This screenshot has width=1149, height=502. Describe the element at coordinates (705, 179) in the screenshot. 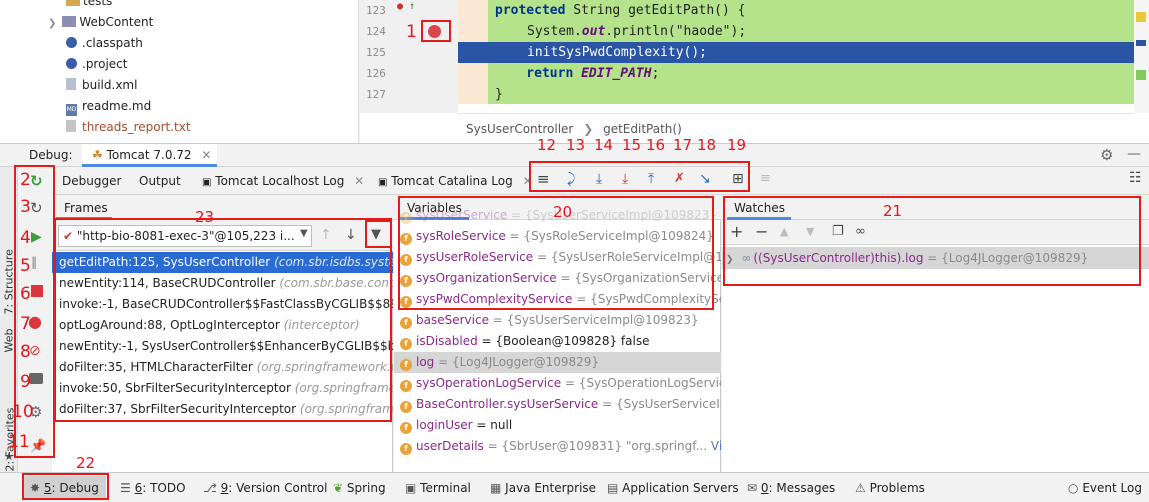

I see `run-to-cursor-icon: ↘` at that location.